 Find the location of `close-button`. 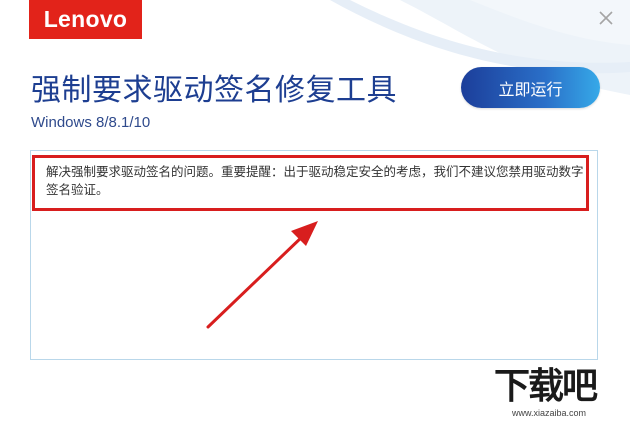

close-button is located at coordinates (606, 18).